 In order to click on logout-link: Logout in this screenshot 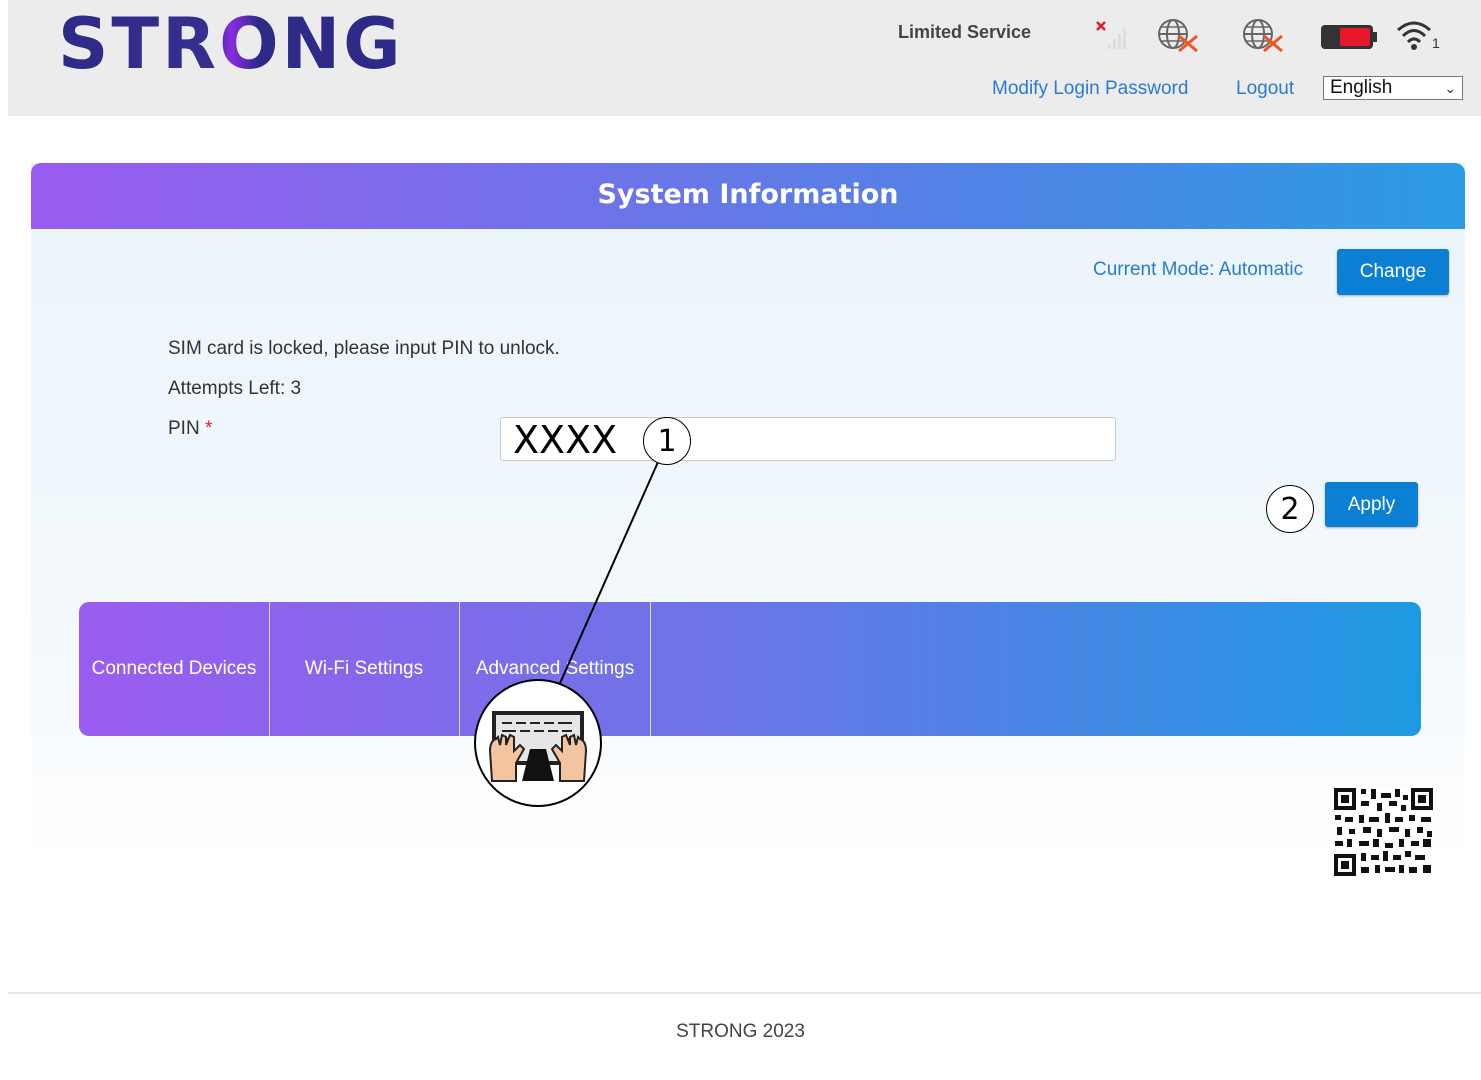, I will do `click(1265, 89)`.